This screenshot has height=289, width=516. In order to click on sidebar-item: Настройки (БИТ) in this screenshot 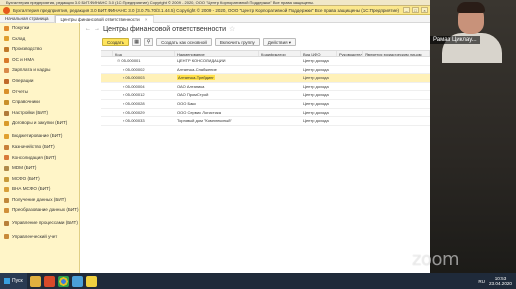, I will do `click(39, 113)`.